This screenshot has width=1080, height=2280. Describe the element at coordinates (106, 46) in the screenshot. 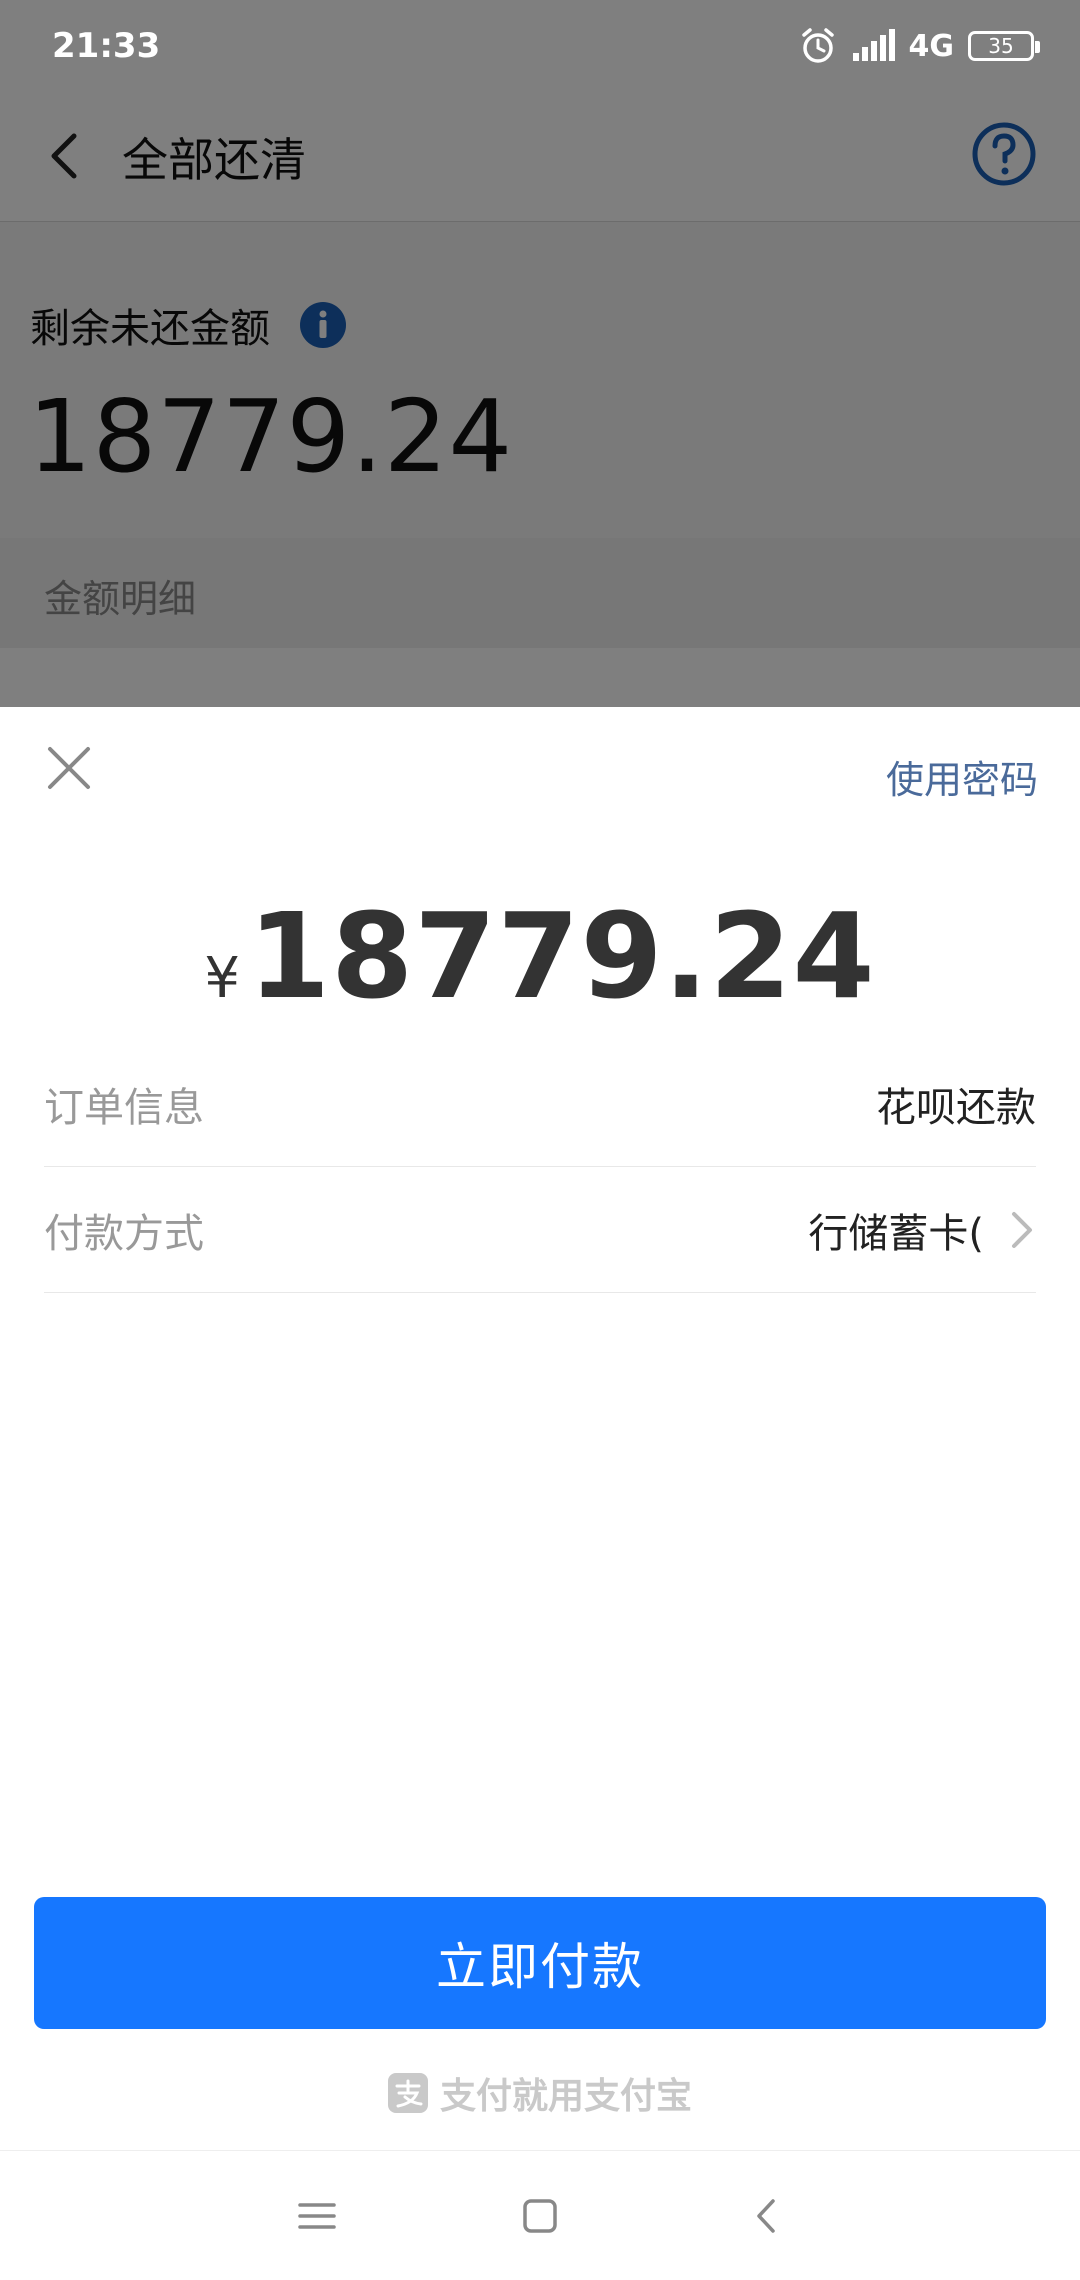

I see `status-time: 21:33` at that location.